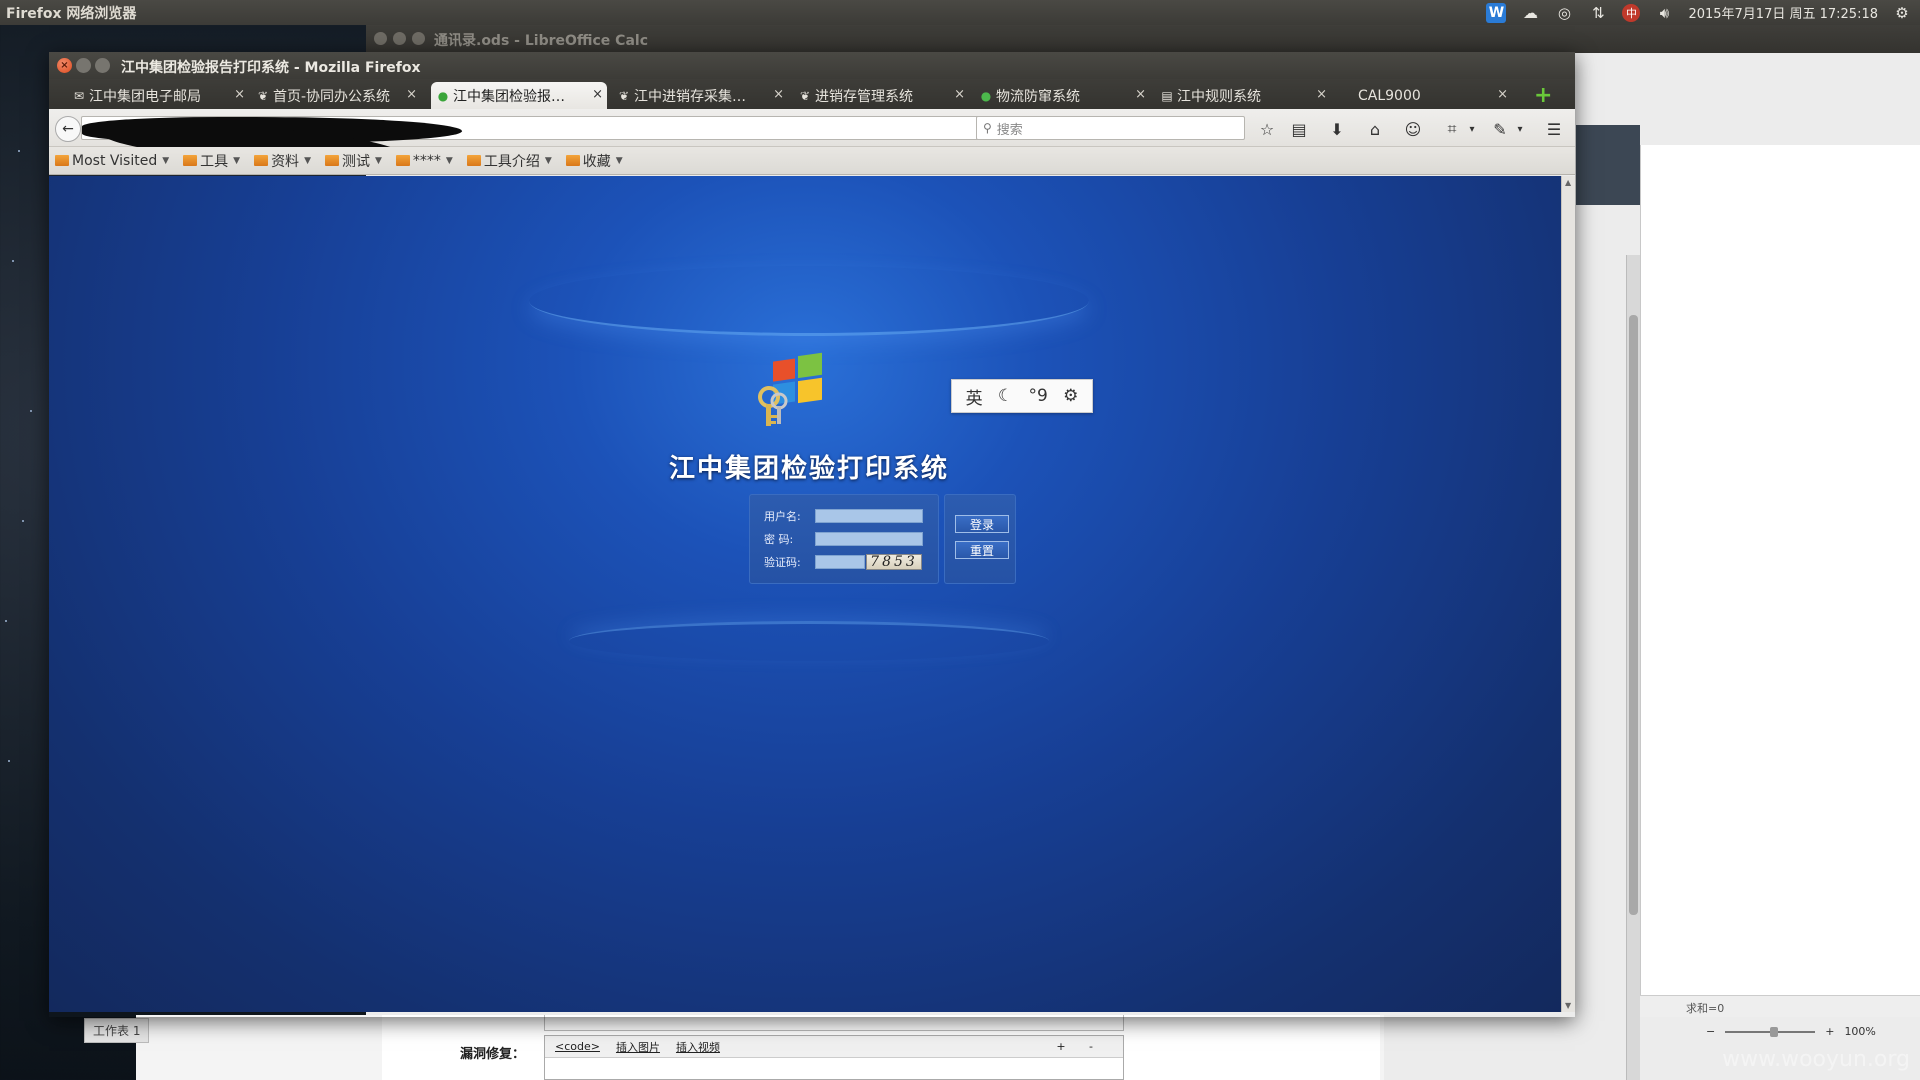 The image size is (1920, 1080). What do you see at coordinates (982, 550) in the screenshot?
I see `reset-button: 重置` at bounding box center [982, 550].